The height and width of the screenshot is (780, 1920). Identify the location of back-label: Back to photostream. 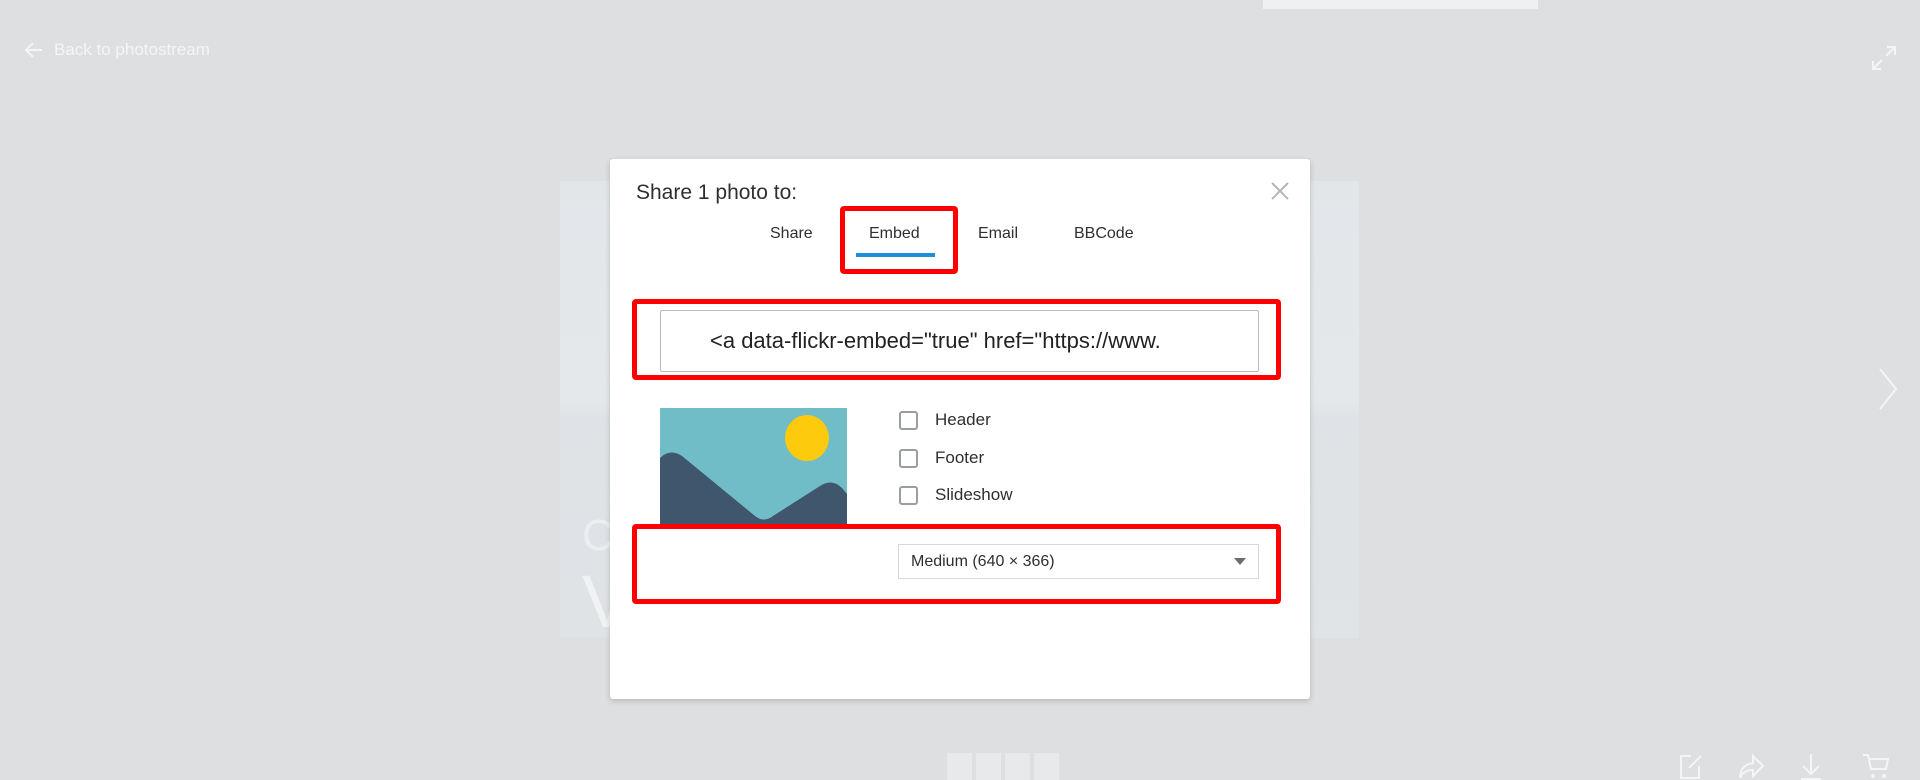
(132, 49).